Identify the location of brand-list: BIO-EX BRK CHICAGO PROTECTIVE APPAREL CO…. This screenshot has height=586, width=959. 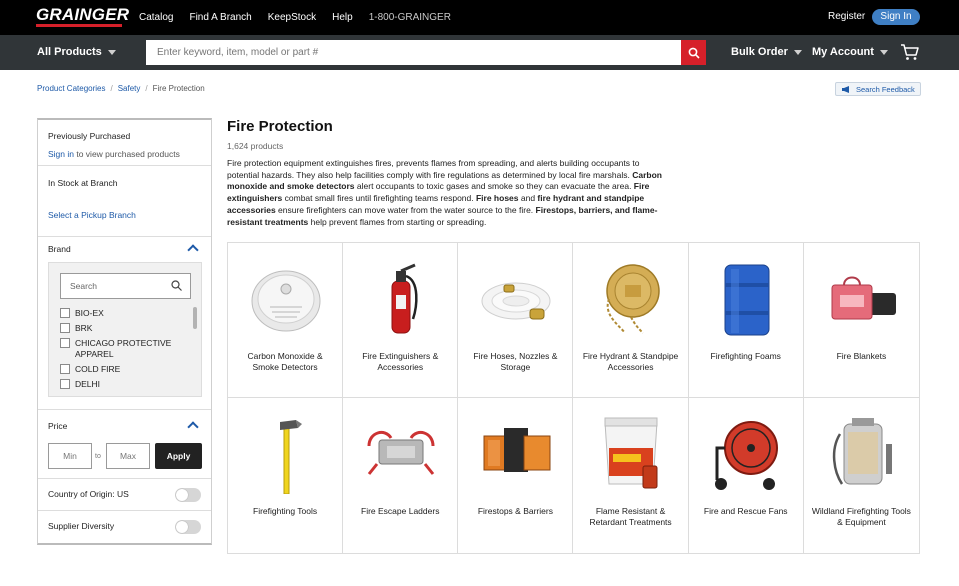
(125, 351).